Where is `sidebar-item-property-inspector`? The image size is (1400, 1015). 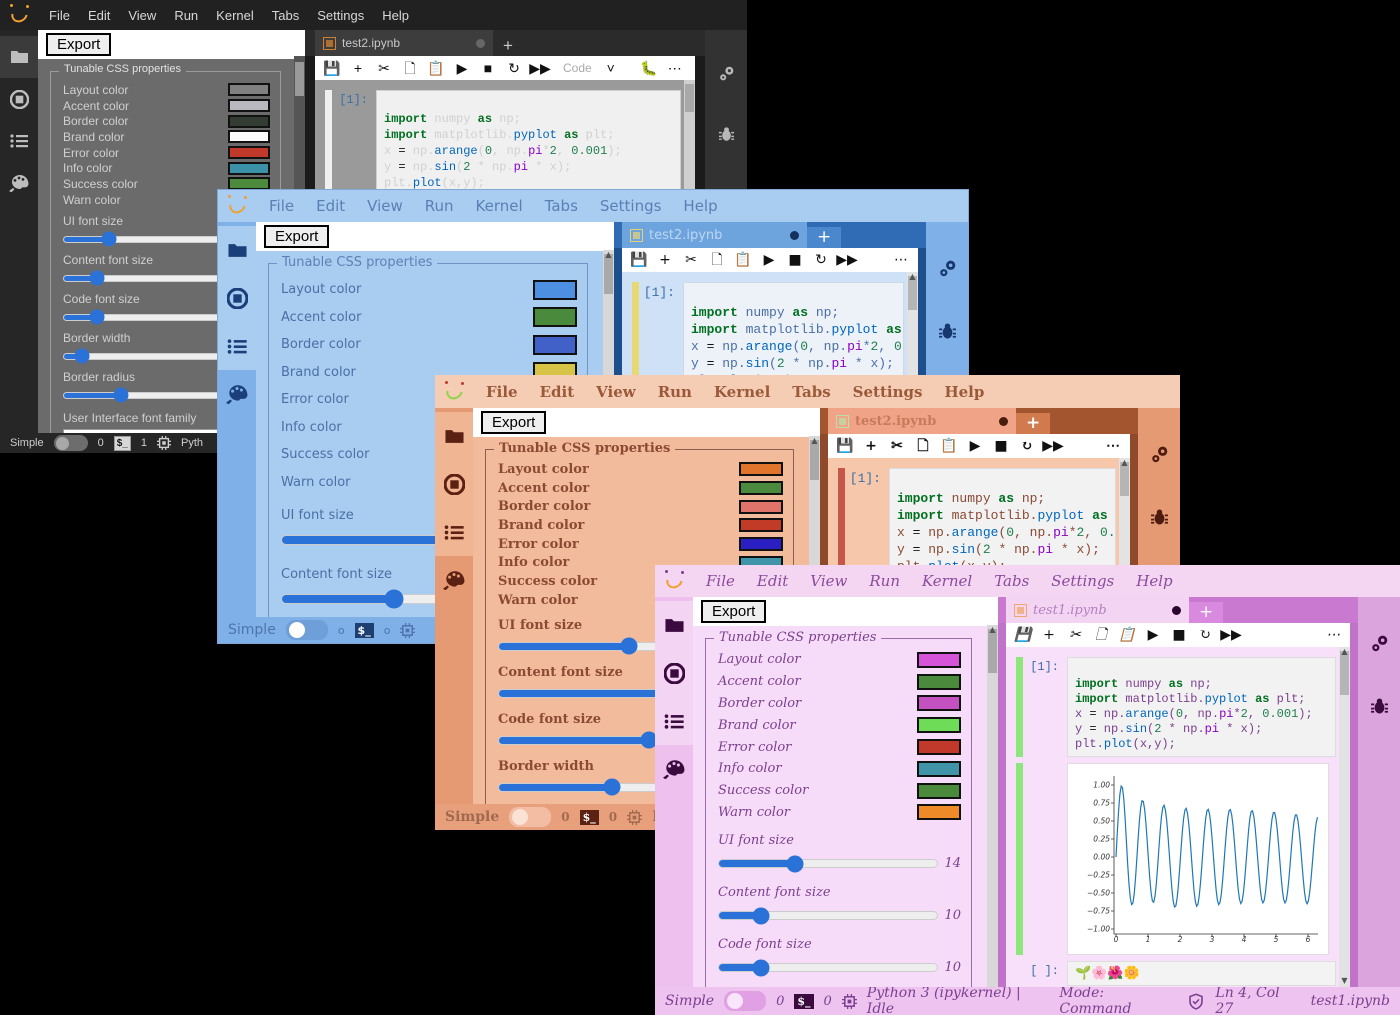
sidebar-item-property-inspector is located at coordinates (726, 74).